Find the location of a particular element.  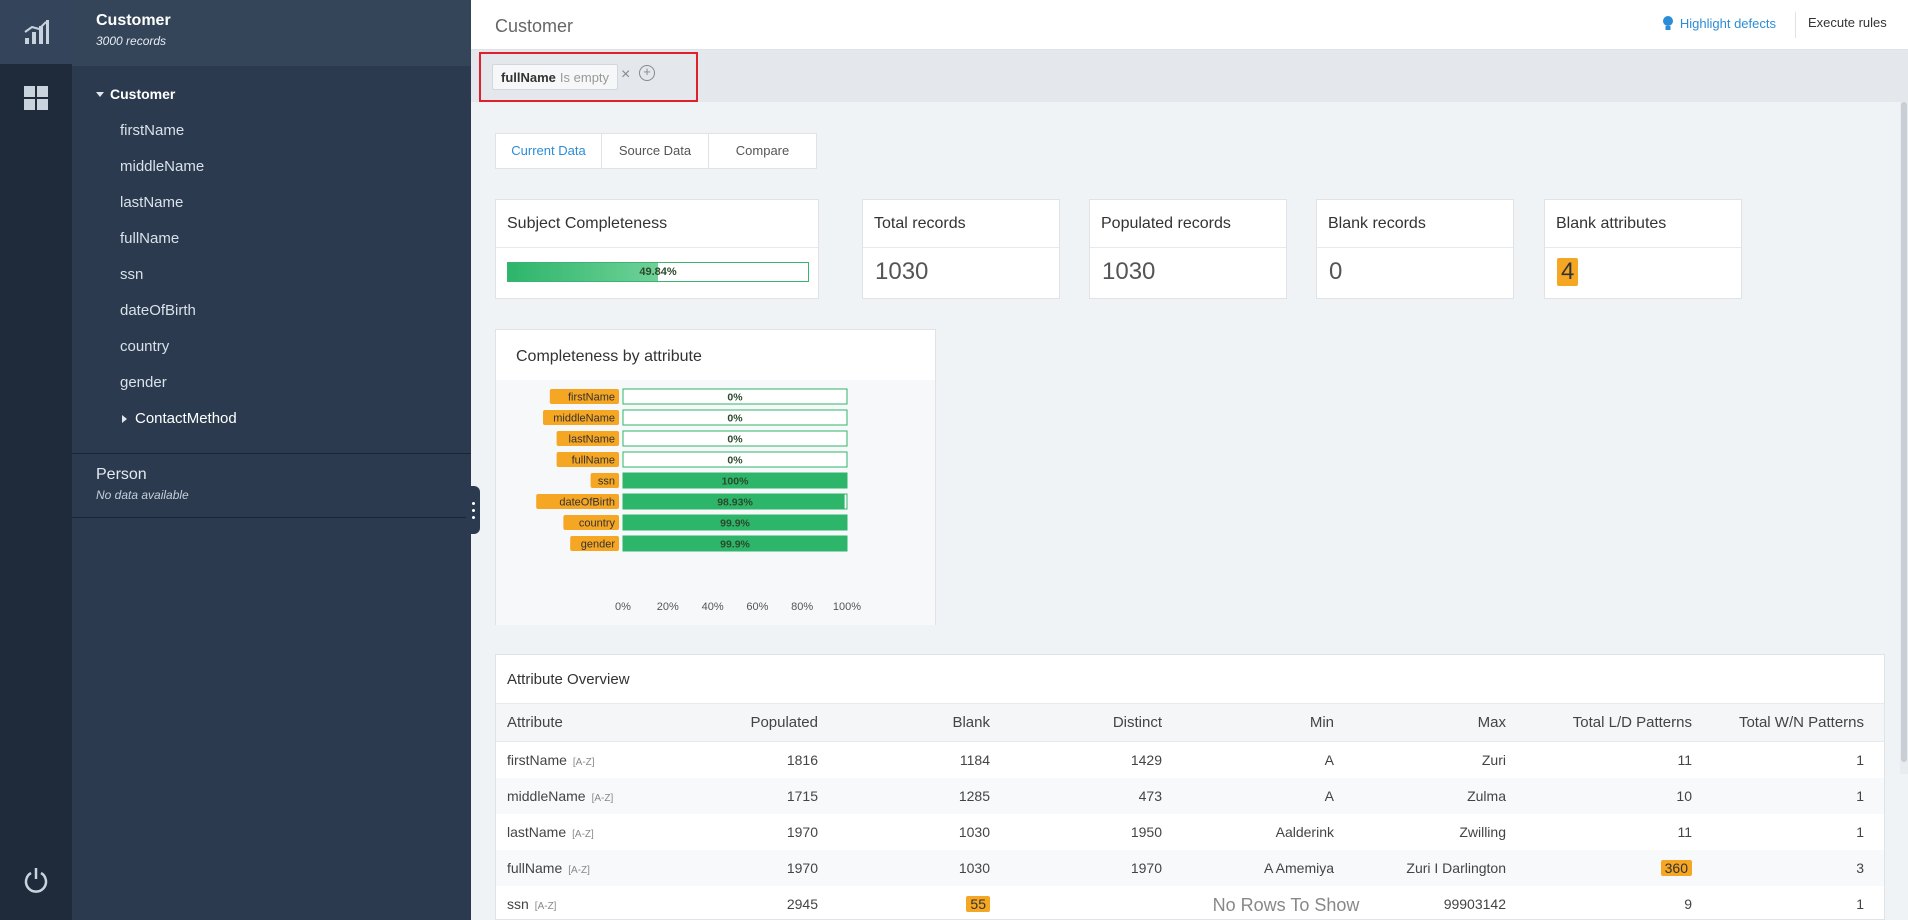

cell-value: 360 is located at coordinates (1676, 868).